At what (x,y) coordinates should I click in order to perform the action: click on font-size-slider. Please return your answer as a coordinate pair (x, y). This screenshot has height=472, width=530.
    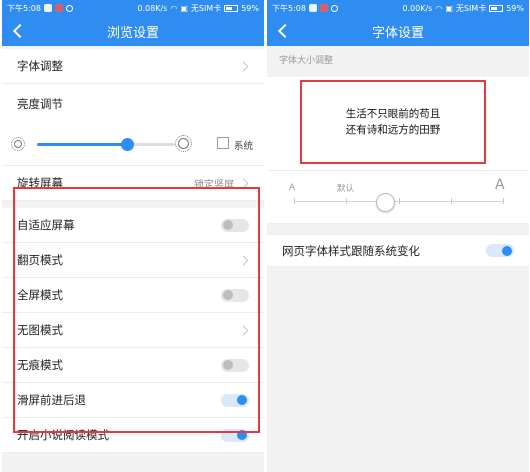
    Looking at the image, I should click on (399, 201).